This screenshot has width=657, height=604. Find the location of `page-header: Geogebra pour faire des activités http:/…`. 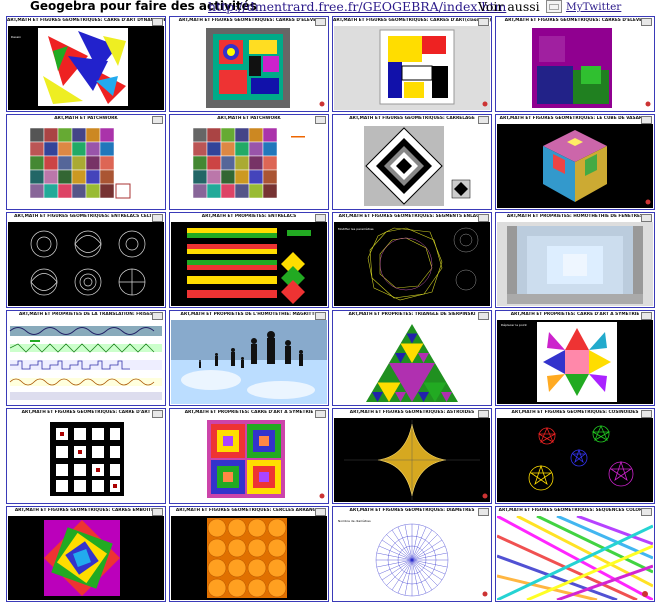

page-header: Geogebra pour faire des activités http:/… is located at coordinates (328, 8).